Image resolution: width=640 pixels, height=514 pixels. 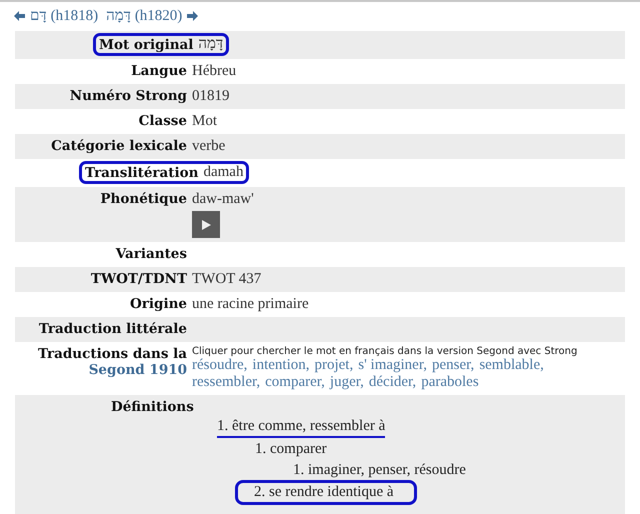 I want to click on play-icon, so click(x=206, y=224).